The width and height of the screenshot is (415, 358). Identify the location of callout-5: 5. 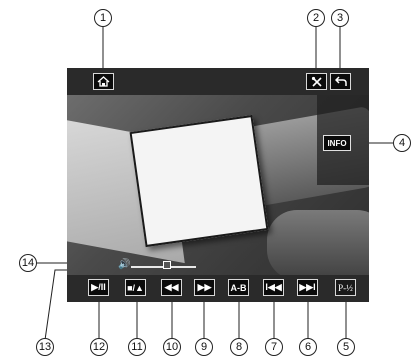
(346, 347).